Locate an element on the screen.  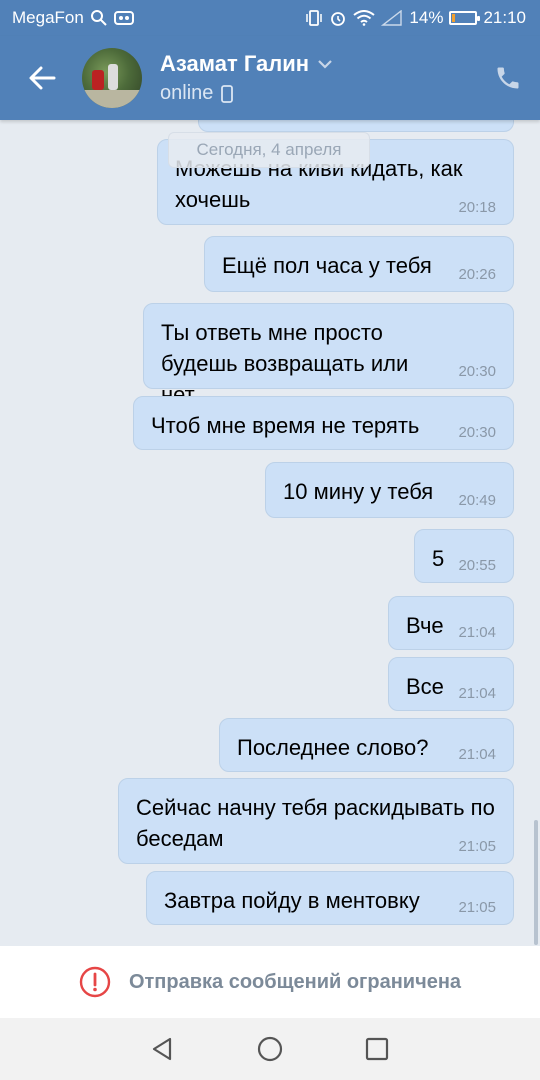
nav-home-button is located at coordinates (270, 1049).